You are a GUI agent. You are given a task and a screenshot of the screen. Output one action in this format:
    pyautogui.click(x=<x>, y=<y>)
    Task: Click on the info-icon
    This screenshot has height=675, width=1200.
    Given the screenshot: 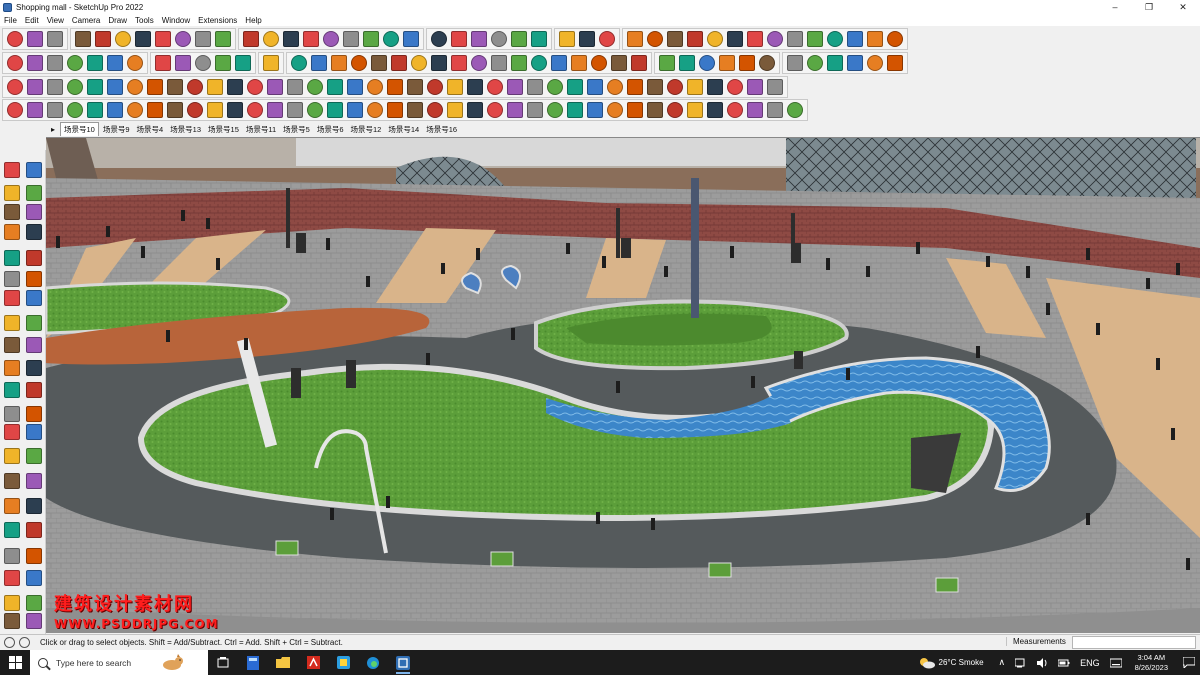 What is the action you would take?
    pyautogui.click(x=9, y=642)
    